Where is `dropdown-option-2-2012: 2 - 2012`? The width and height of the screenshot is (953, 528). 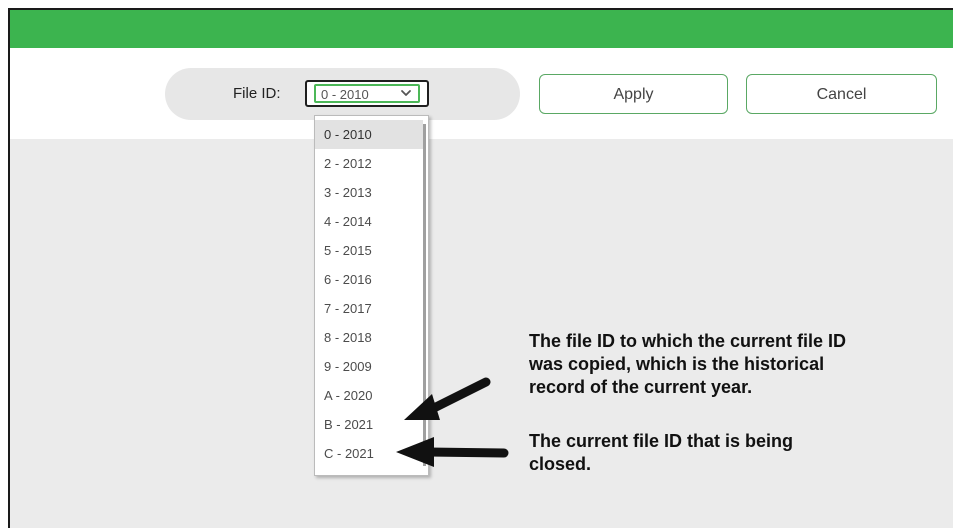 dropdown-option-2-2012: 2 - 2012 is located at coordinates (369, 163).